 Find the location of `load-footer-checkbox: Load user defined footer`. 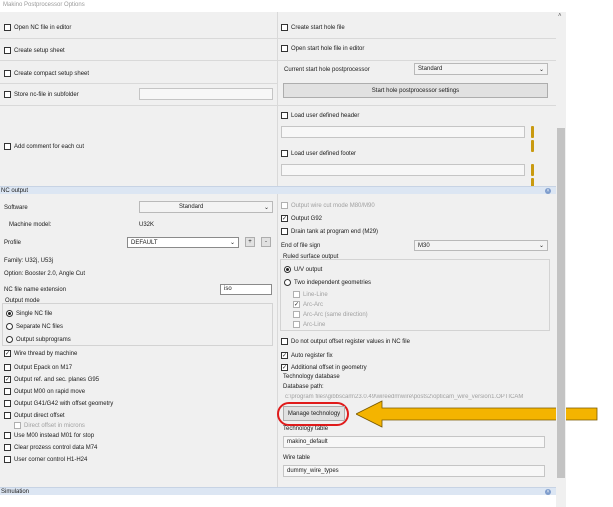

load-footer-checkbox: Load user defined footer is located at coordinates (318, 153).